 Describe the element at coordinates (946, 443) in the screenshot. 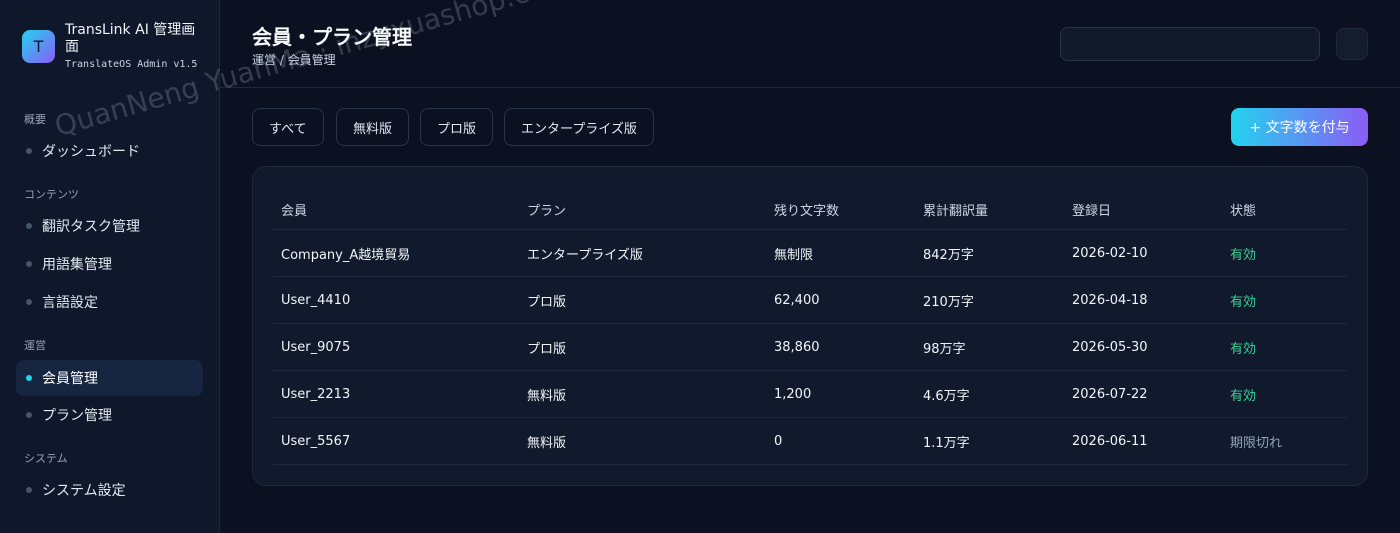

I see `cell-total: 1.1万字` at that location.